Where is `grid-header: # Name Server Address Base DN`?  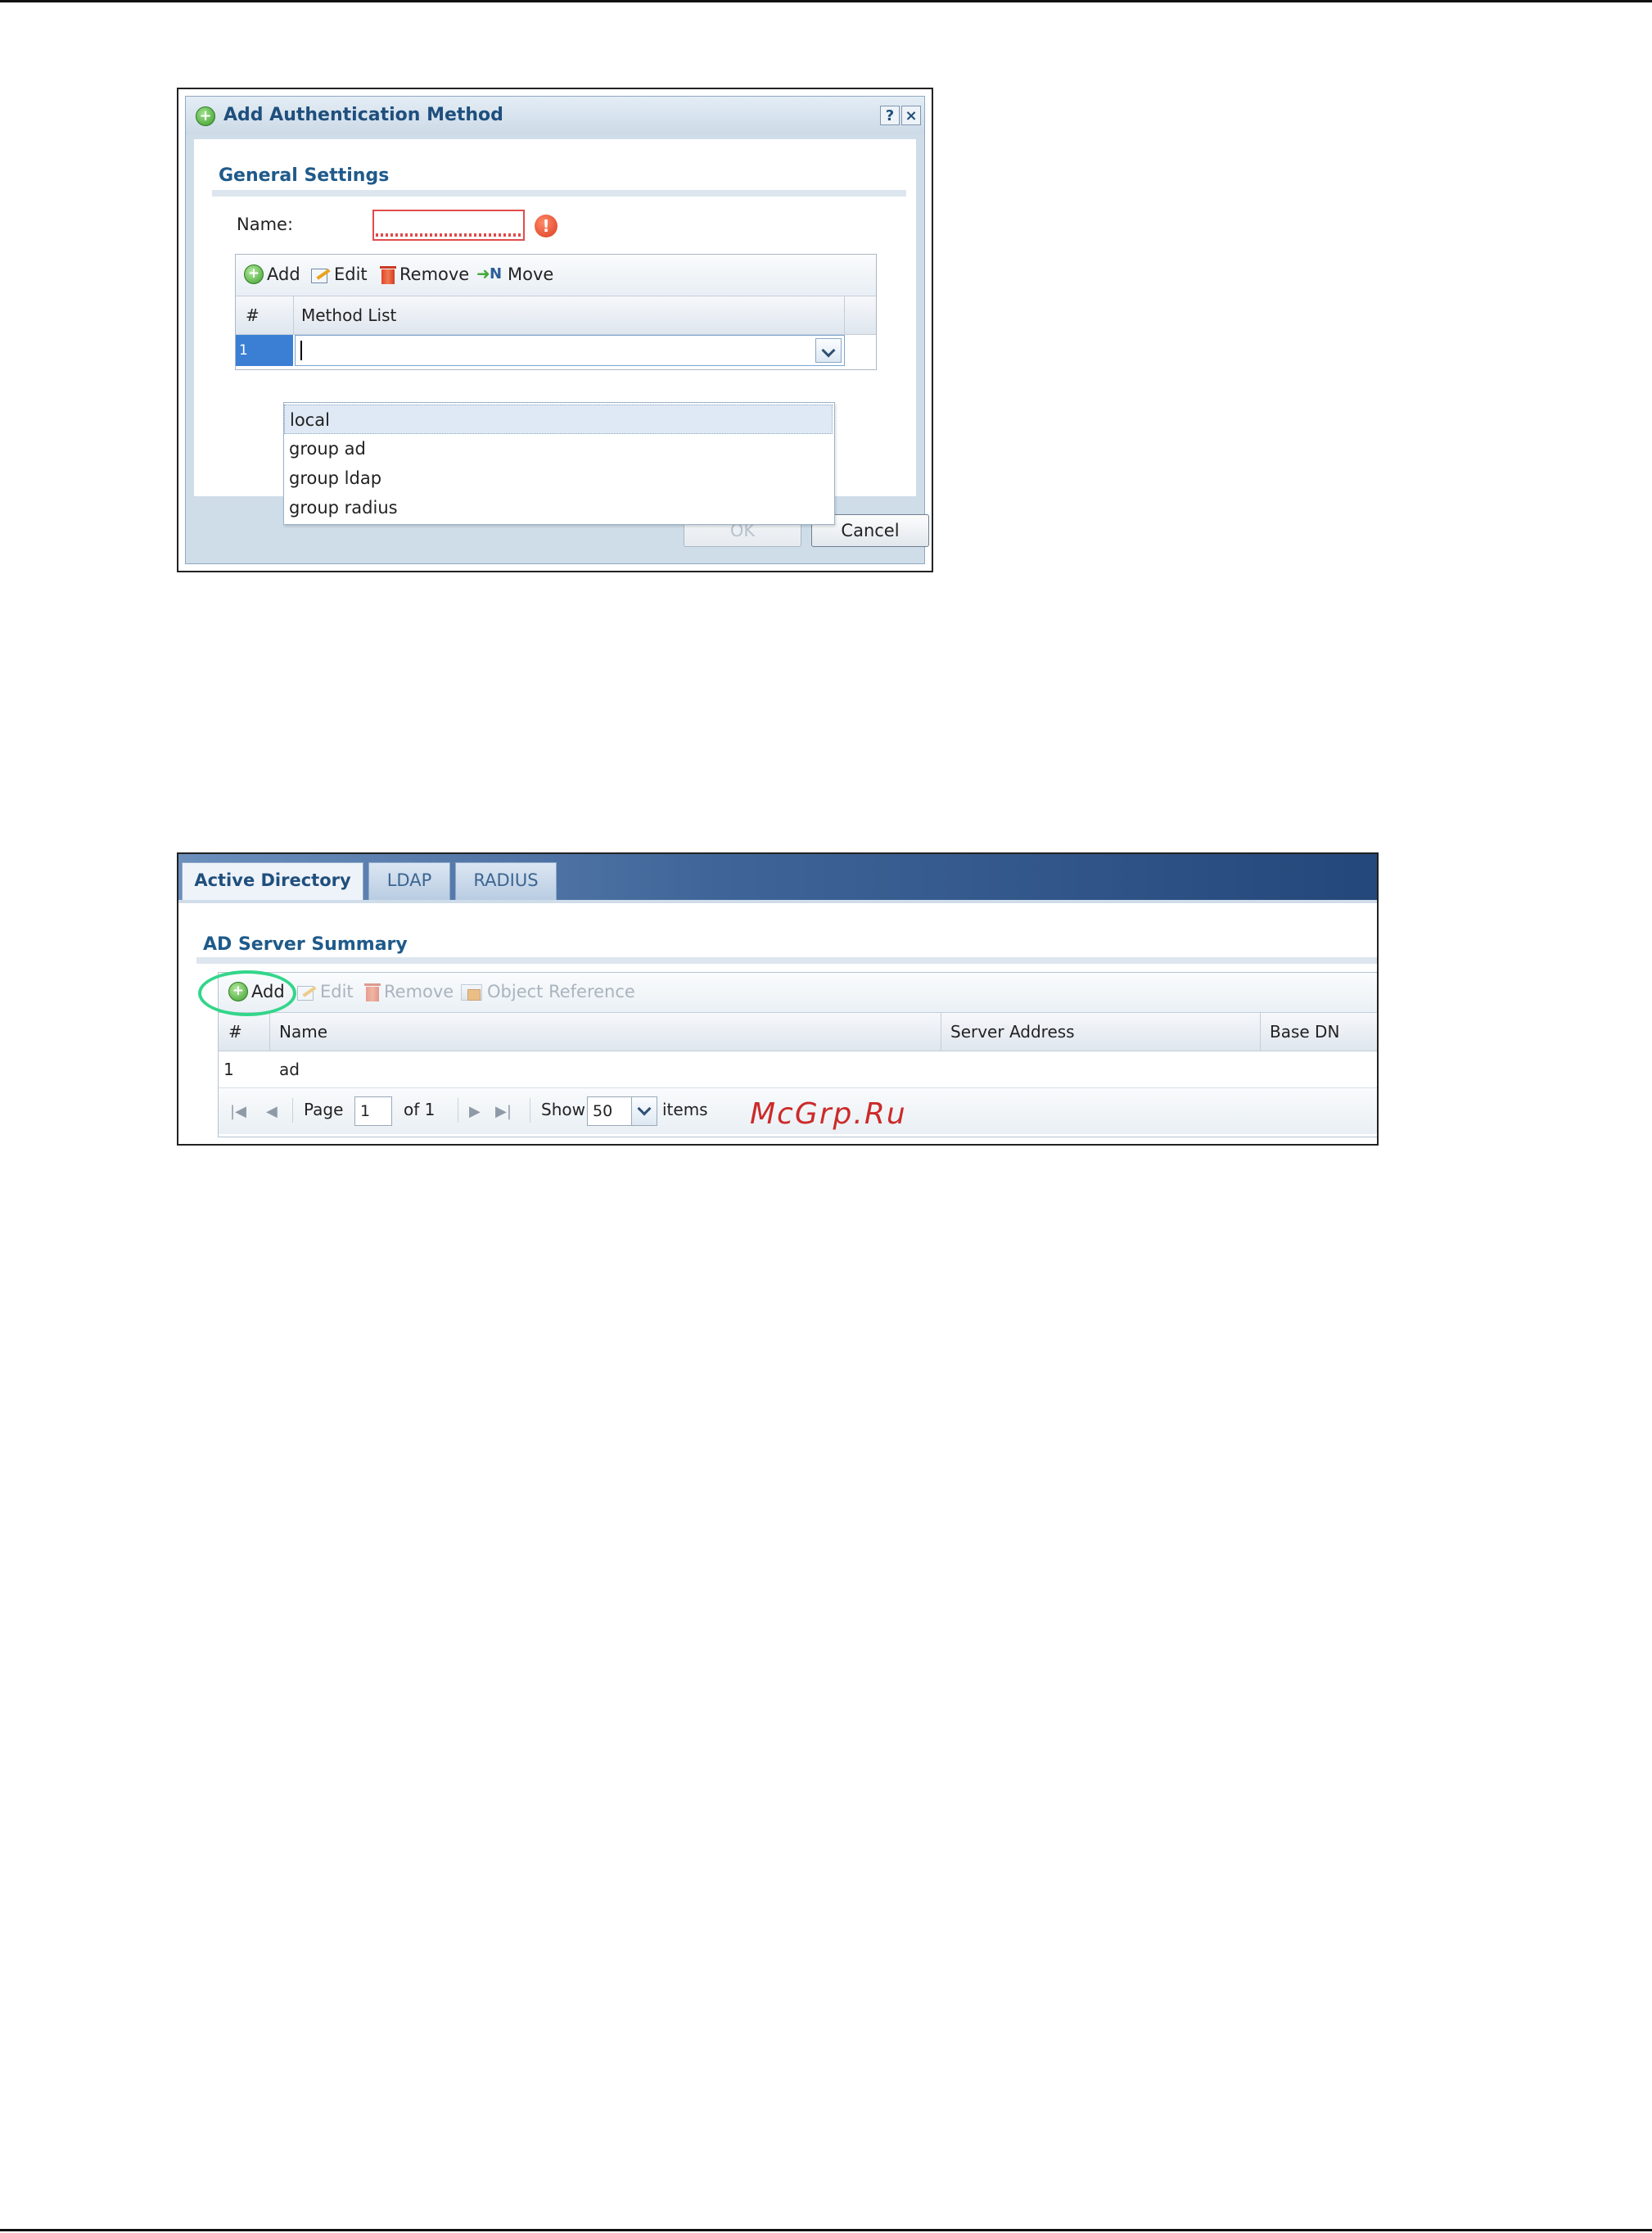 grid-header: # Name Server Address Base DN is located at coordinates (798, 1032).